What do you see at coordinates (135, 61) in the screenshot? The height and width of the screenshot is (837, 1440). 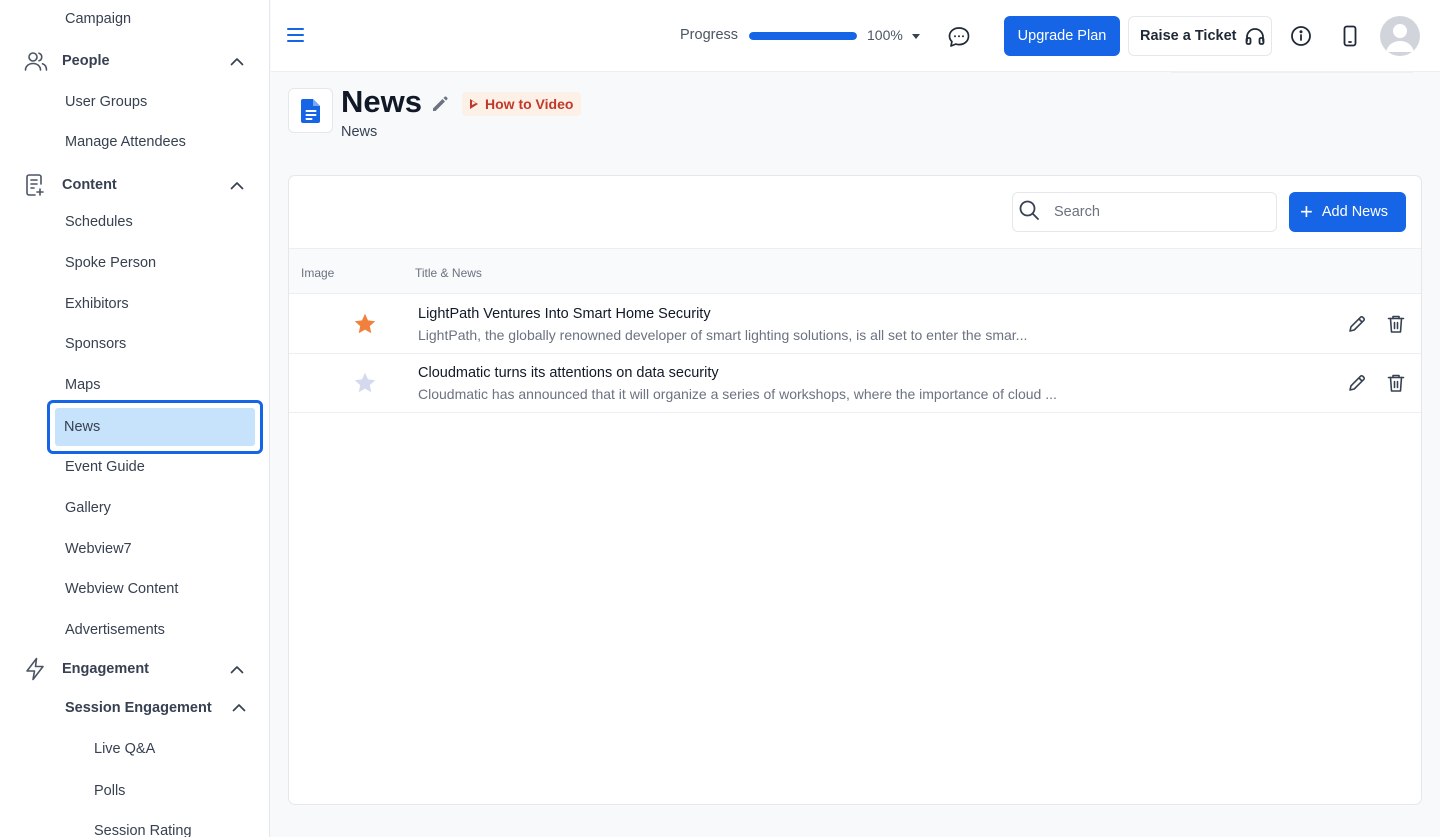 I see `sidebar-section-people: People` at bounding box center [135, 61].